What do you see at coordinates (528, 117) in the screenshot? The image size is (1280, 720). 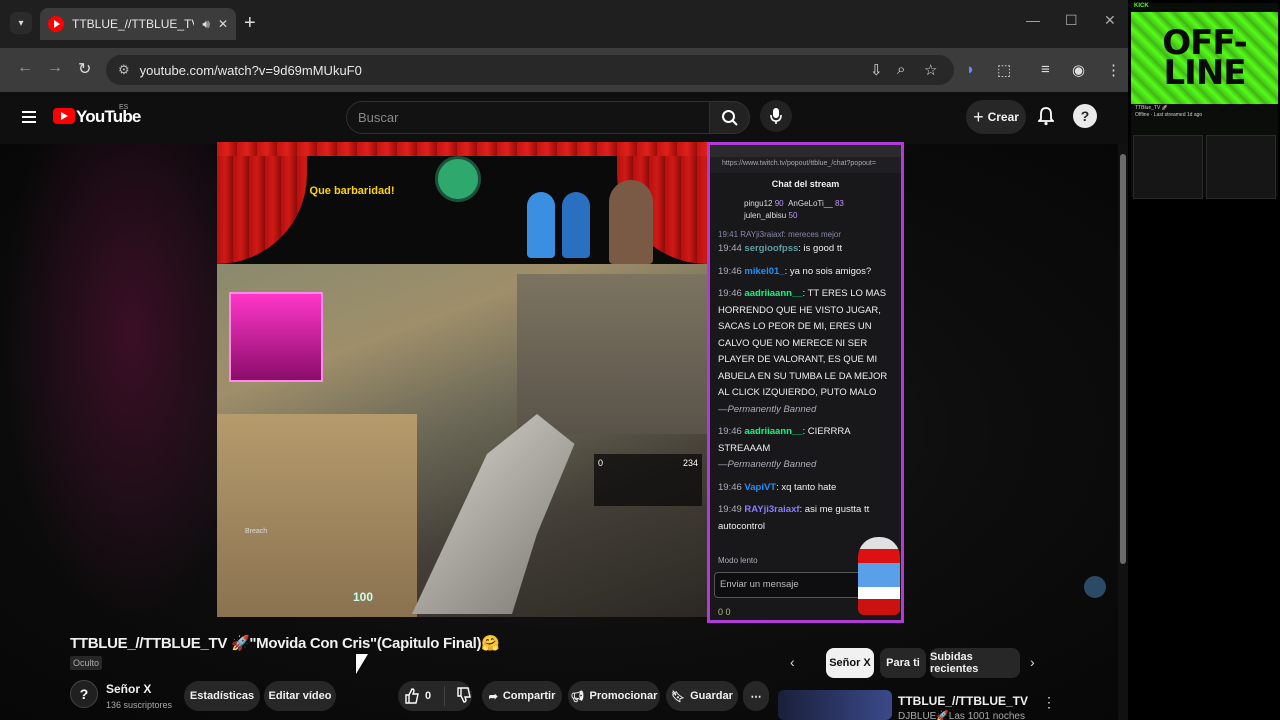 I see `search-input: Buscar` at bounding box center [528, 117].